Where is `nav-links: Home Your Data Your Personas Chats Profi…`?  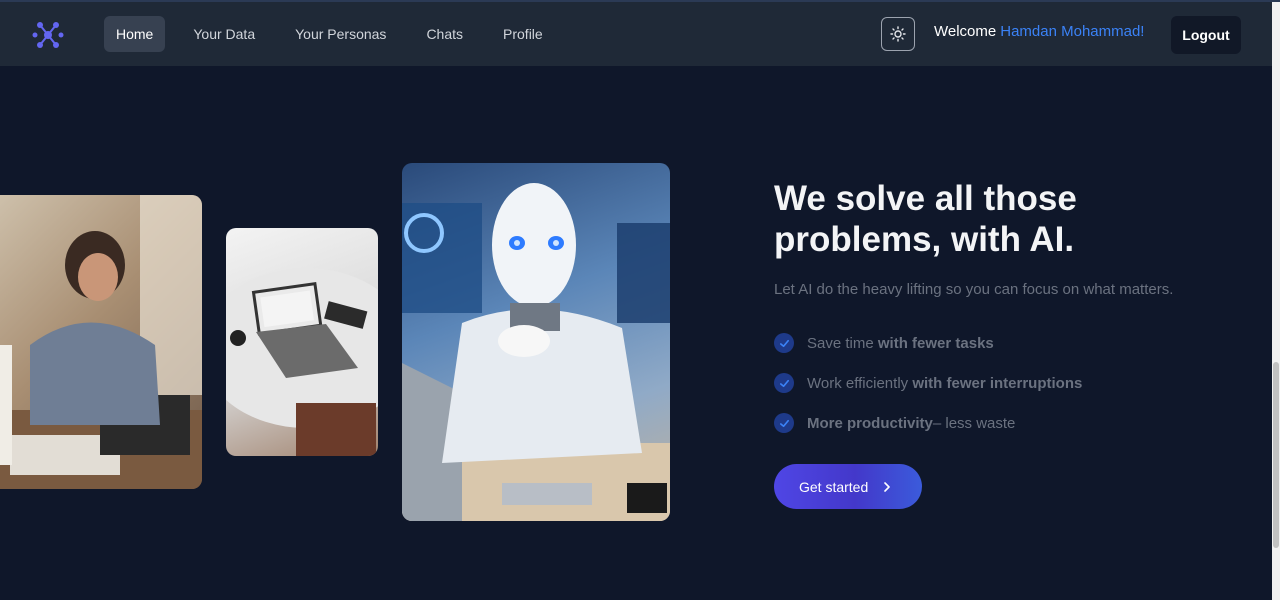 nav-links: Home Your Data Your Personas Chats Profi… is located at coordinates (337, 34).